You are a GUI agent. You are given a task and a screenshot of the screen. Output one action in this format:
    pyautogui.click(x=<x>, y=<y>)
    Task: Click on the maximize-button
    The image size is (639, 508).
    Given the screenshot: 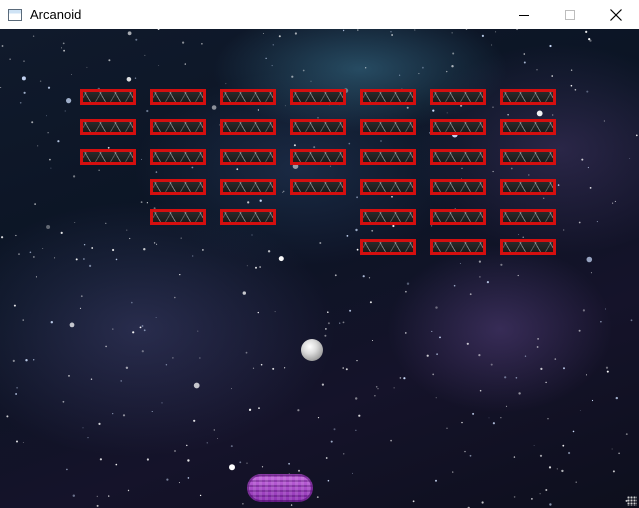 What is the action you would take?
    pyautogui.click(x=570, y=14)
    